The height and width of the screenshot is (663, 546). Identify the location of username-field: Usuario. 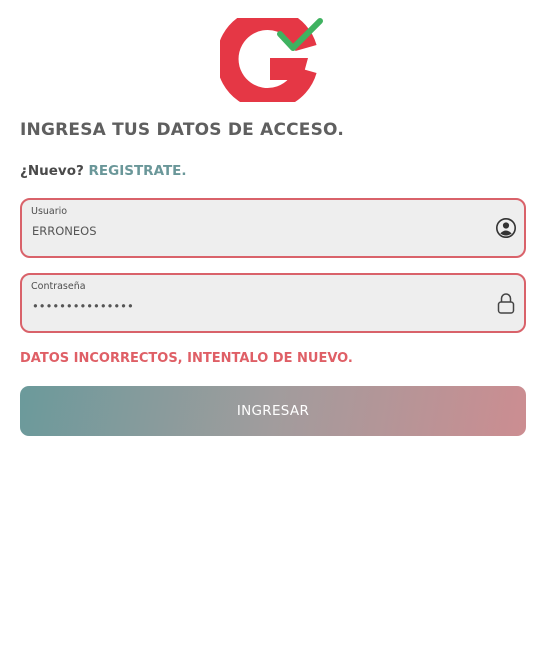
(273, 228).